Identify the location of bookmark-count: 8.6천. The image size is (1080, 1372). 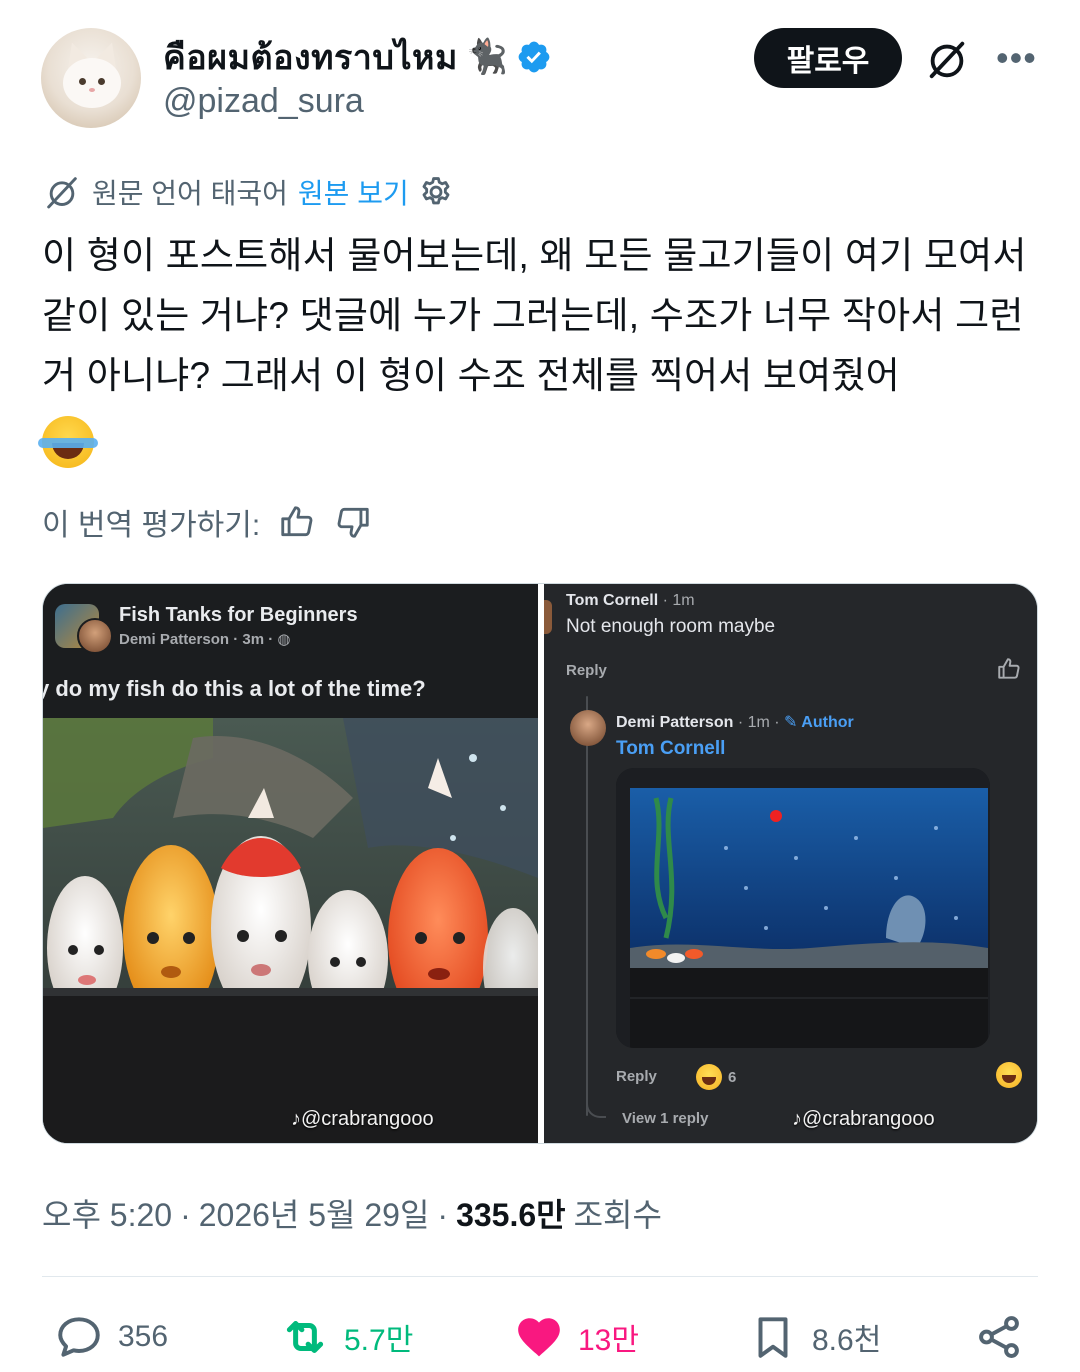
(847, 1340).